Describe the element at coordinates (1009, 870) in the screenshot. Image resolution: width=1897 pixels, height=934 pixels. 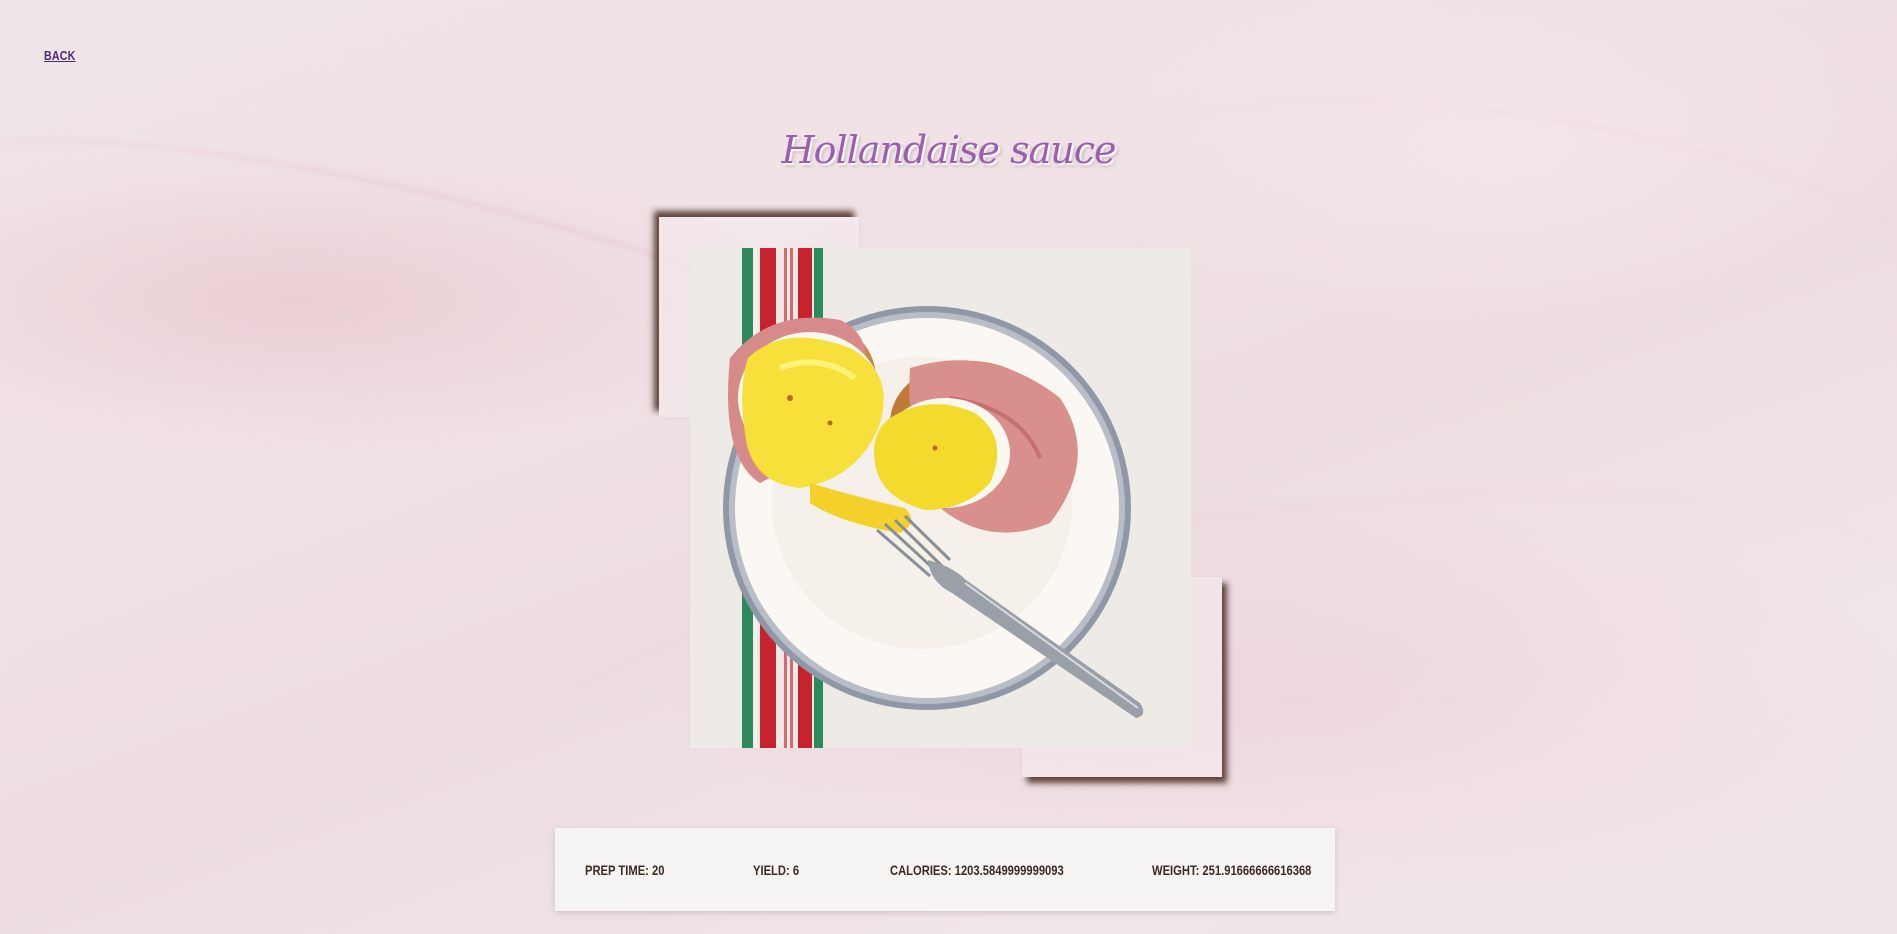
I see `calories-value: 1203.5849999999093` at that location.